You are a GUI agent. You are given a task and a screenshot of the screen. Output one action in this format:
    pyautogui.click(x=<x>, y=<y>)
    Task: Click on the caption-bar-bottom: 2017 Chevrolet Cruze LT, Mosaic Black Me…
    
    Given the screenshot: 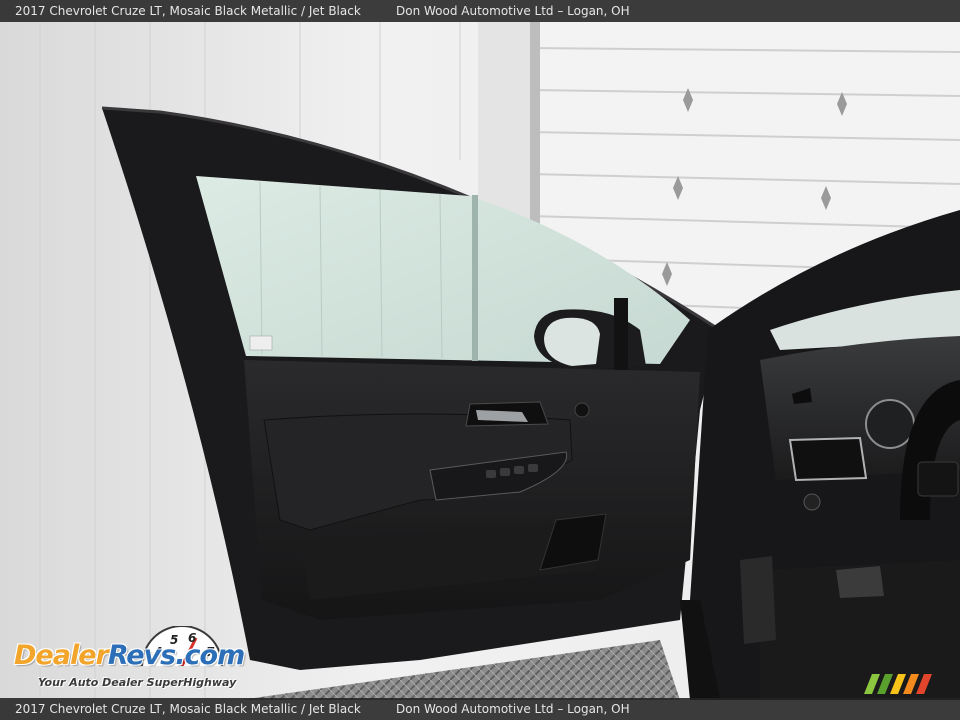 What is the action you would take?
    pyautogui.click(x=480, y=709)
    